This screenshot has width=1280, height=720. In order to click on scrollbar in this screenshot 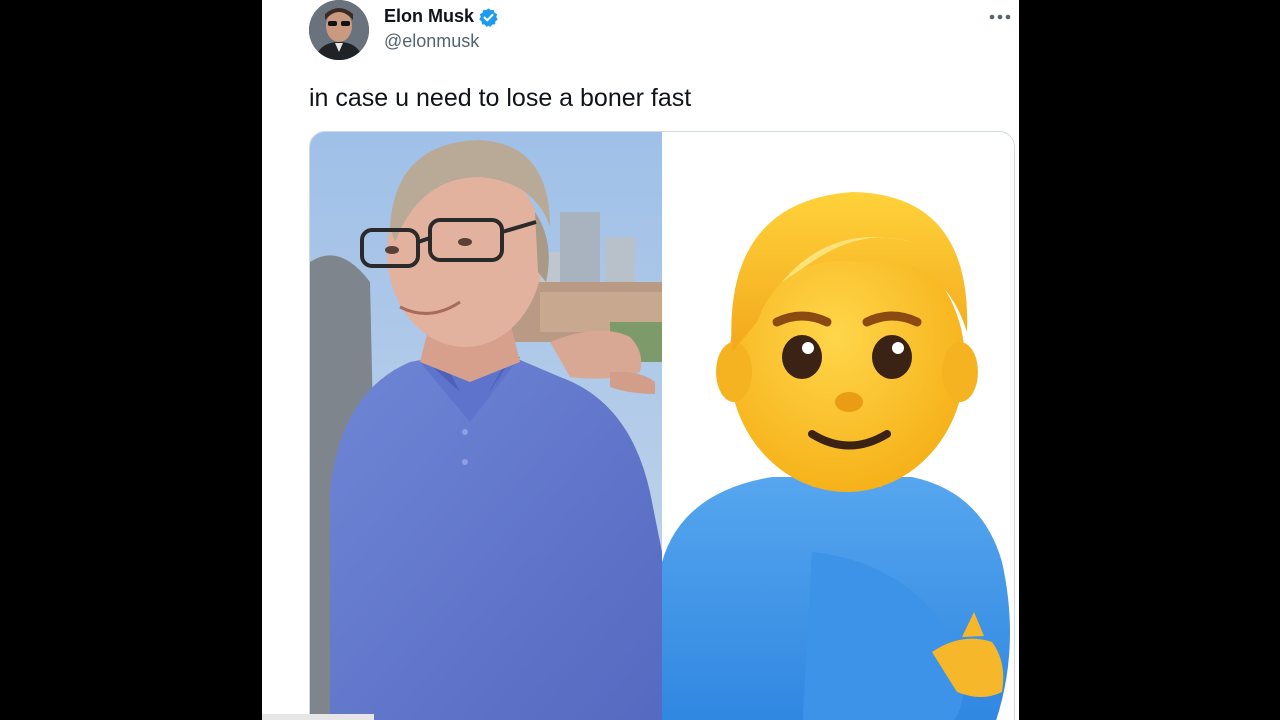, I will do `click(318, 717)`.